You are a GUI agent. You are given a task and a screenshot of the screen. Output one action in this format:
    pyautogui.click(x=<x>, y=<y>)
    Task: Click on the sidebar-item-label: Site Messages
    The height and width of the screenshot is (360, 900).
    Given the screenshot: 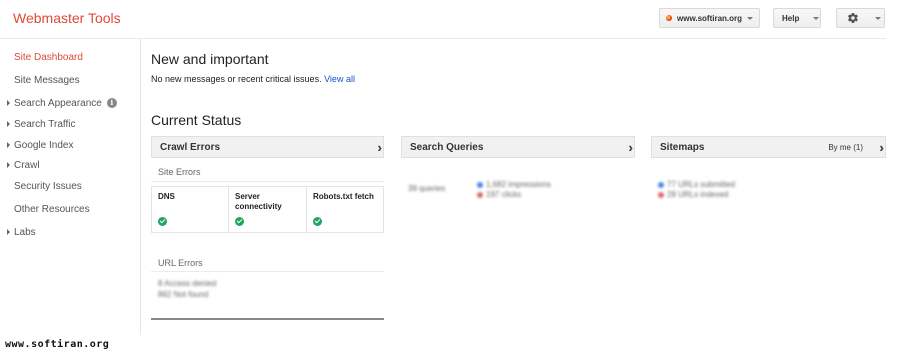 What is the action you would take?
    pyautogui.click(x=47, y=80)
    